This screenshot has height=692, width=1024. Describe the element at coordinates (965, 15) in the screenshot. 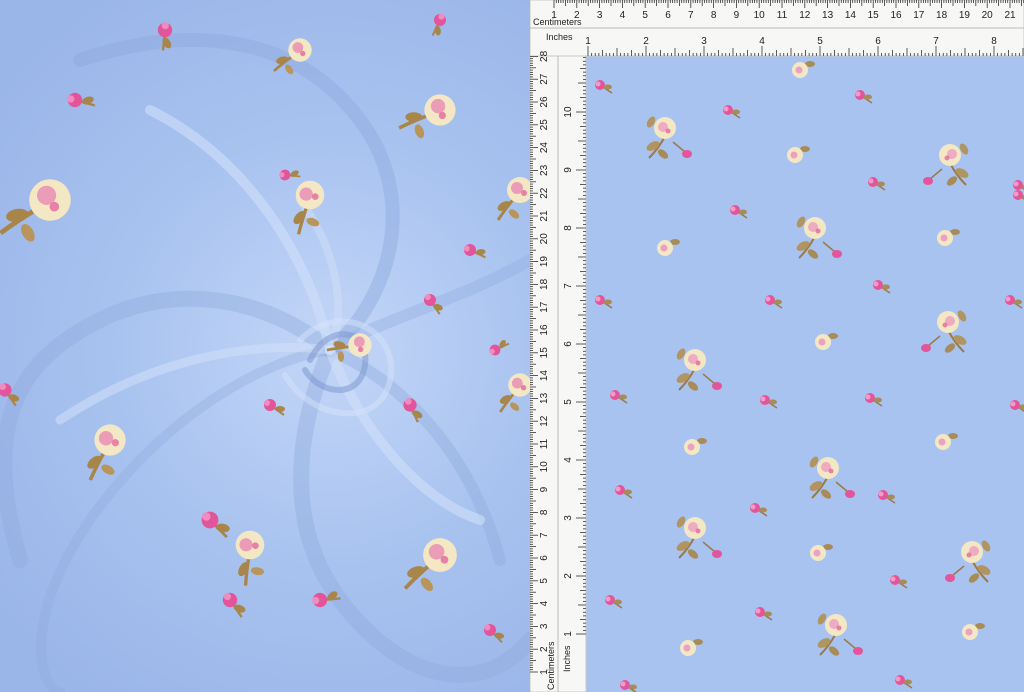

I see `top-cm-tick-label: 19` at that location.